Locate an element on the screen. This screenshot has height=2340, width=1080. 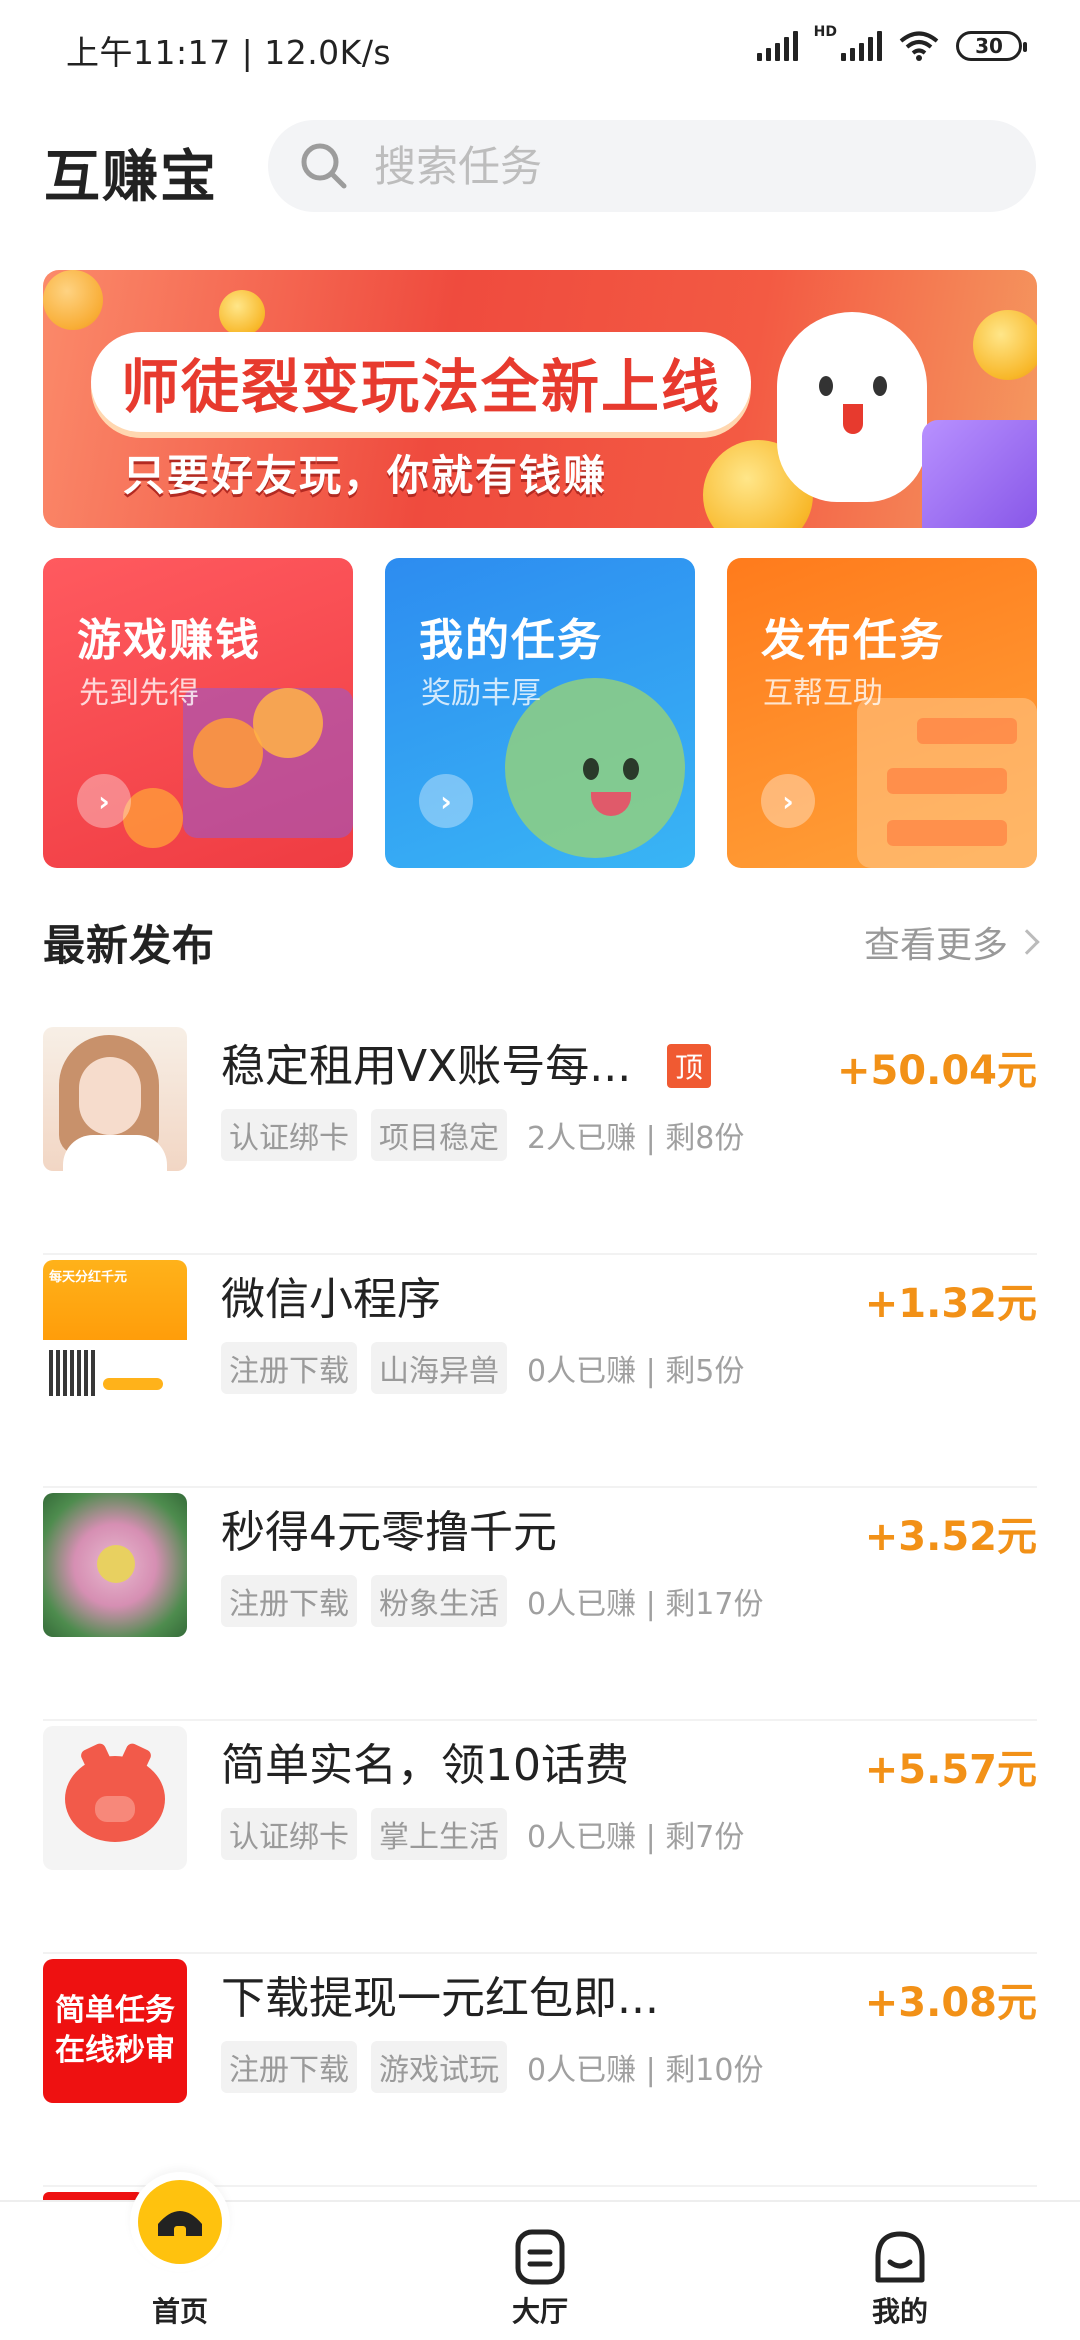
task-thumbnail: 简单任务 在线秒审 is located at coordinates (115, 2031).